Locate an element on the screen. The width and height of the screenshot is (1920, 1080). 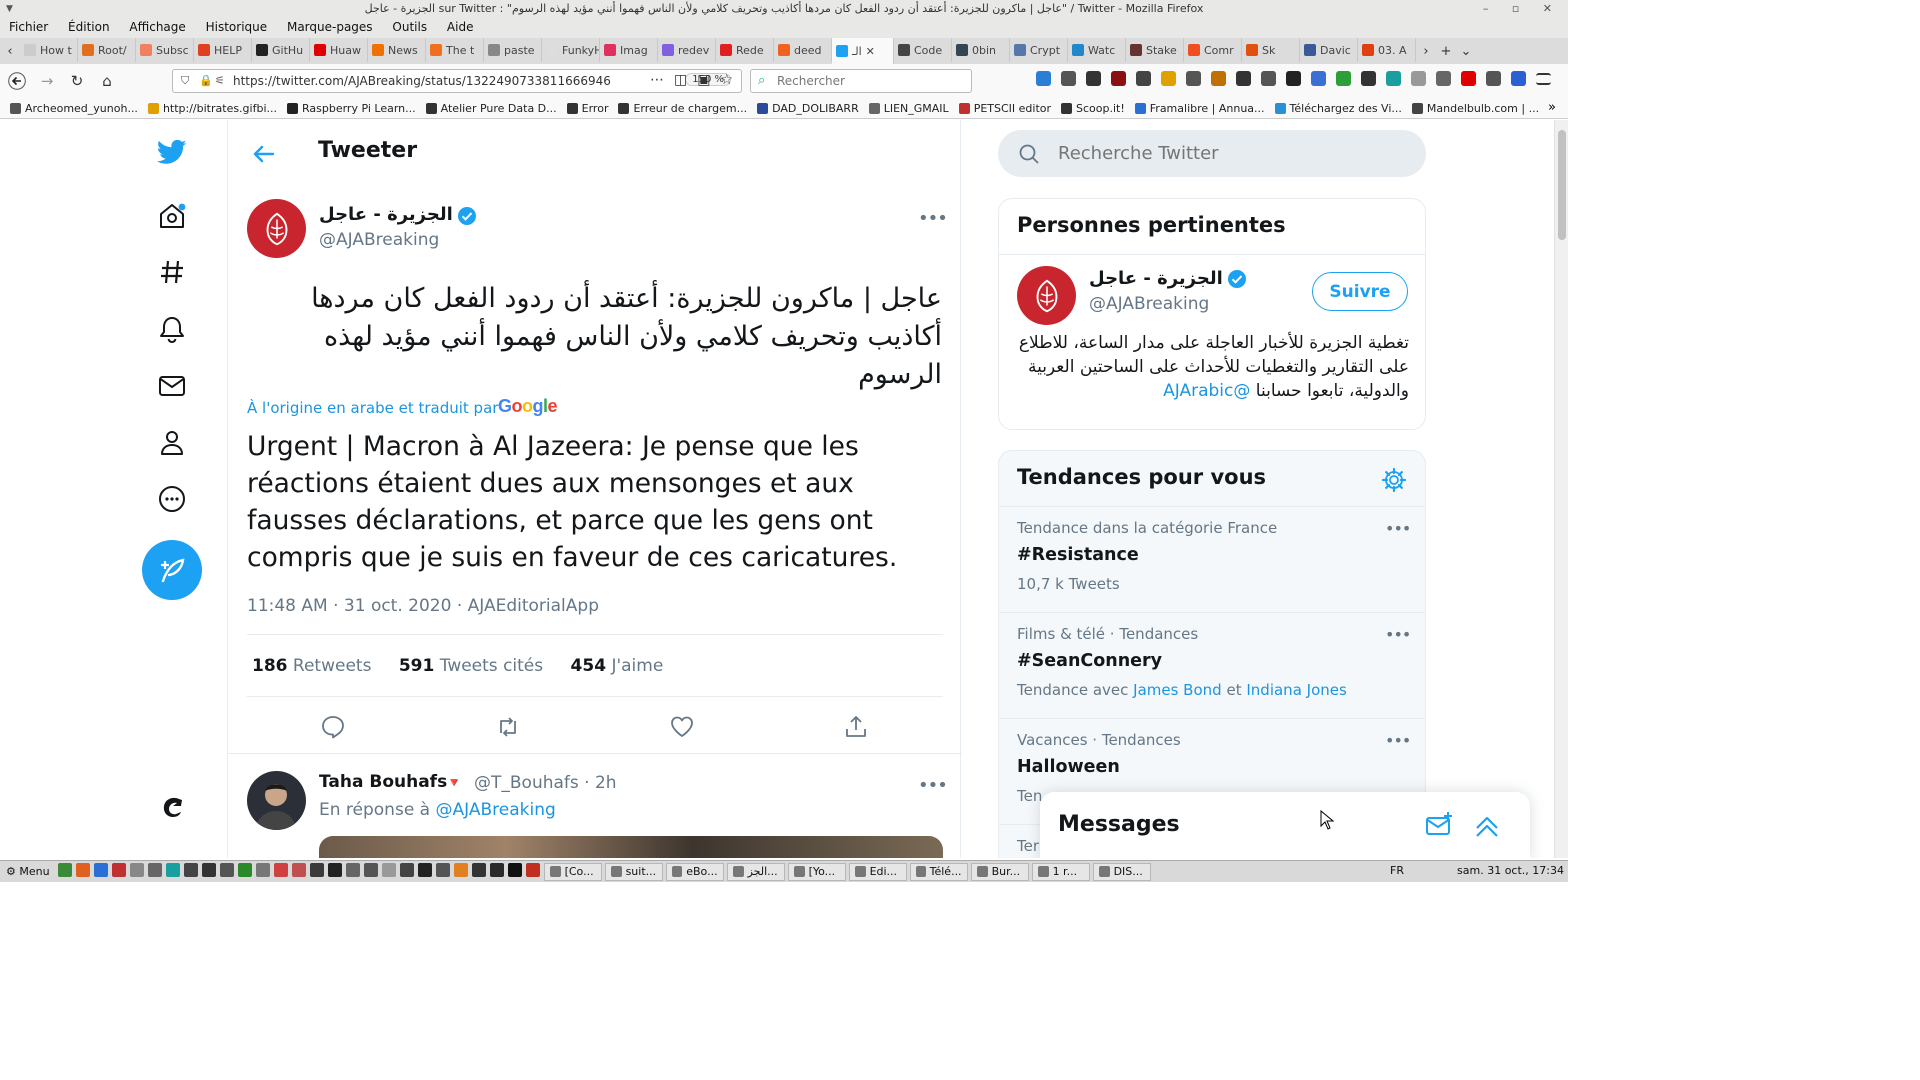
browser-tab: Root/ is located at coordinates (107, 50).